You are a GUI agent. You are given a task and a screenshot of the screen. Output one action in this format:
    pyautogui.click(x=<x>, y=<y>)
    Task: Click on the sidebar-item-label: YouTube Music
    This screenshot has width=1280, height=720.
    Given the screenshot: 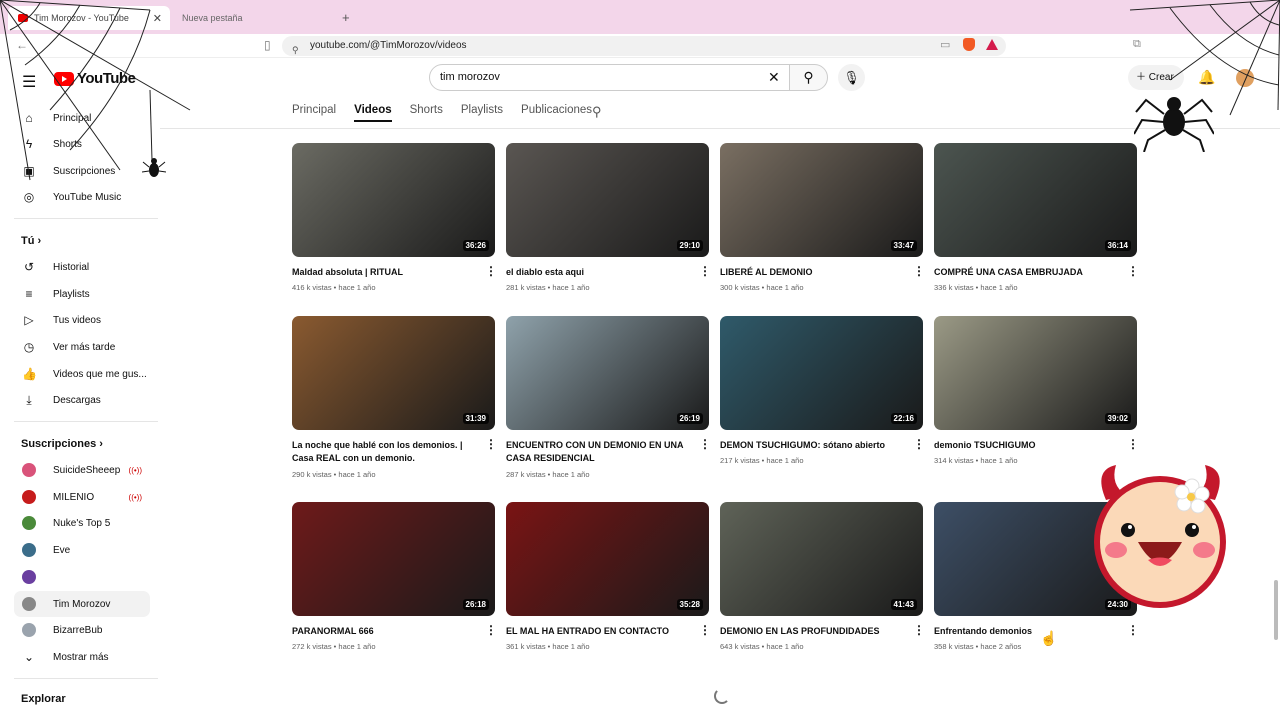 What is the action you would take?
    pyautogui.click(x=87, y=197)
    